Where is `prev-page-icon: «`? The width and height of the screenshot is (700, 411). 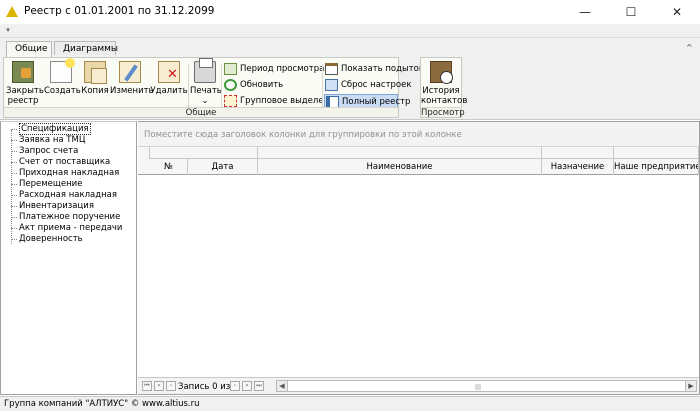
prev-page-icon: « is located at coordinates (159, 386).